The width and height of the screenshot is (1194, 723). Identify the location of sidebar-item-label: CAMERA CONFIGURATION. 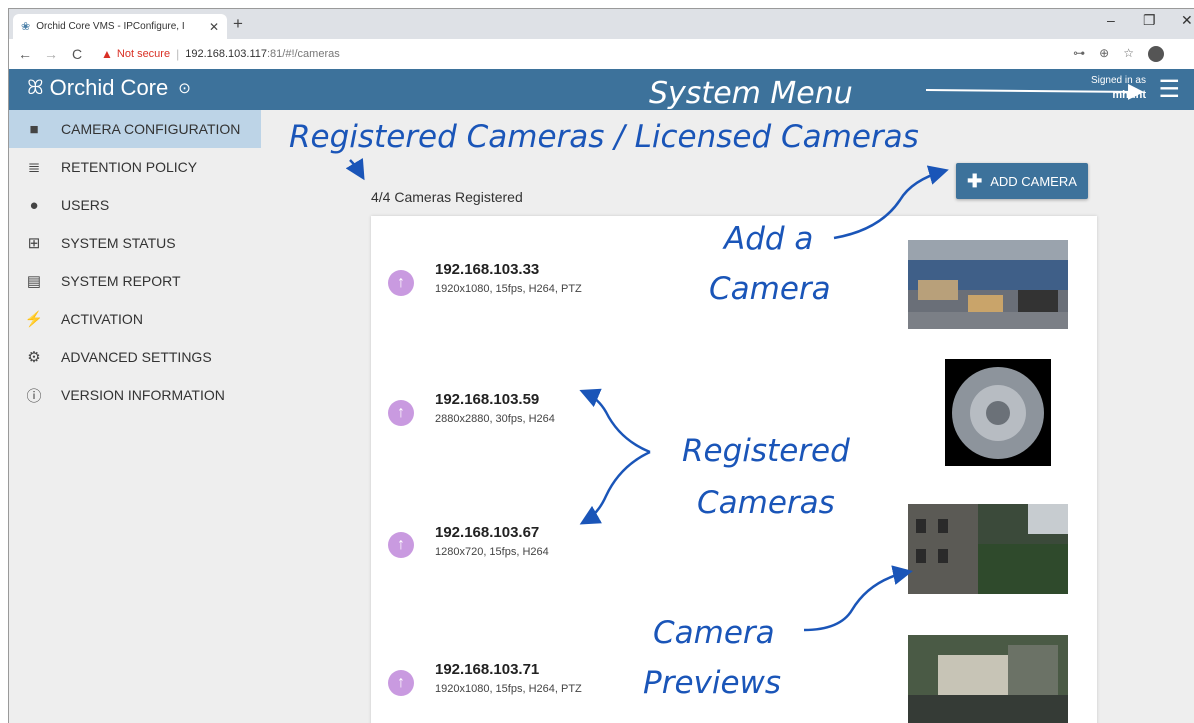
(151, 129).